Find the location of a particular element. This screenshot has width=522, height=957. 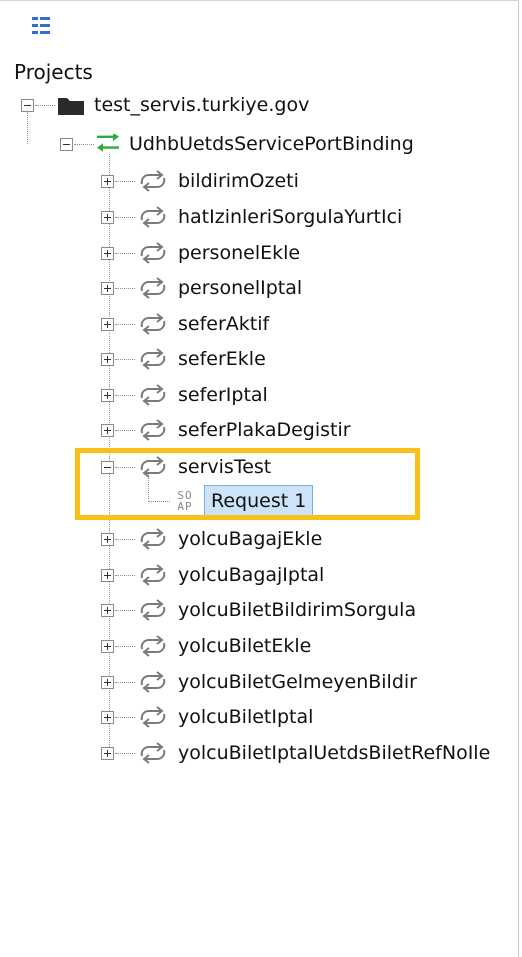

tree-node-binding: UdhbUetdsServicePortBinding is located at coordinates (237, 144).